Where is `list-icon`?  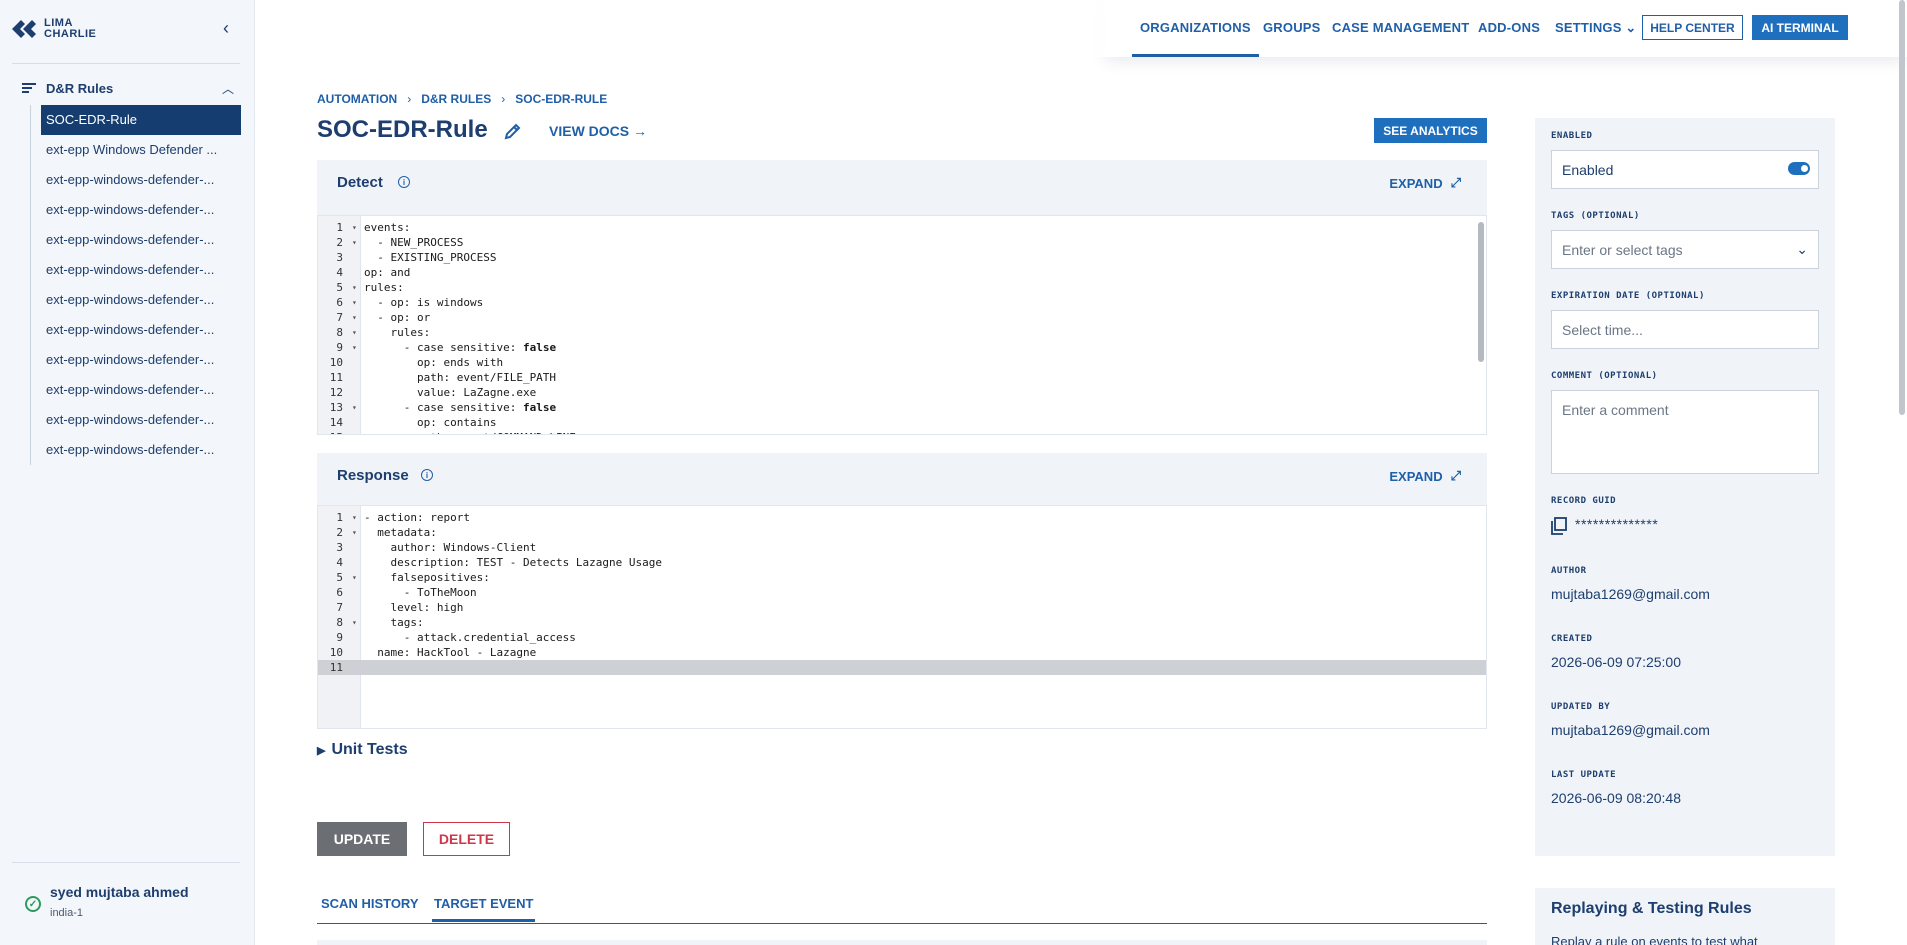
list-icon is located at coordinates (29, 88).